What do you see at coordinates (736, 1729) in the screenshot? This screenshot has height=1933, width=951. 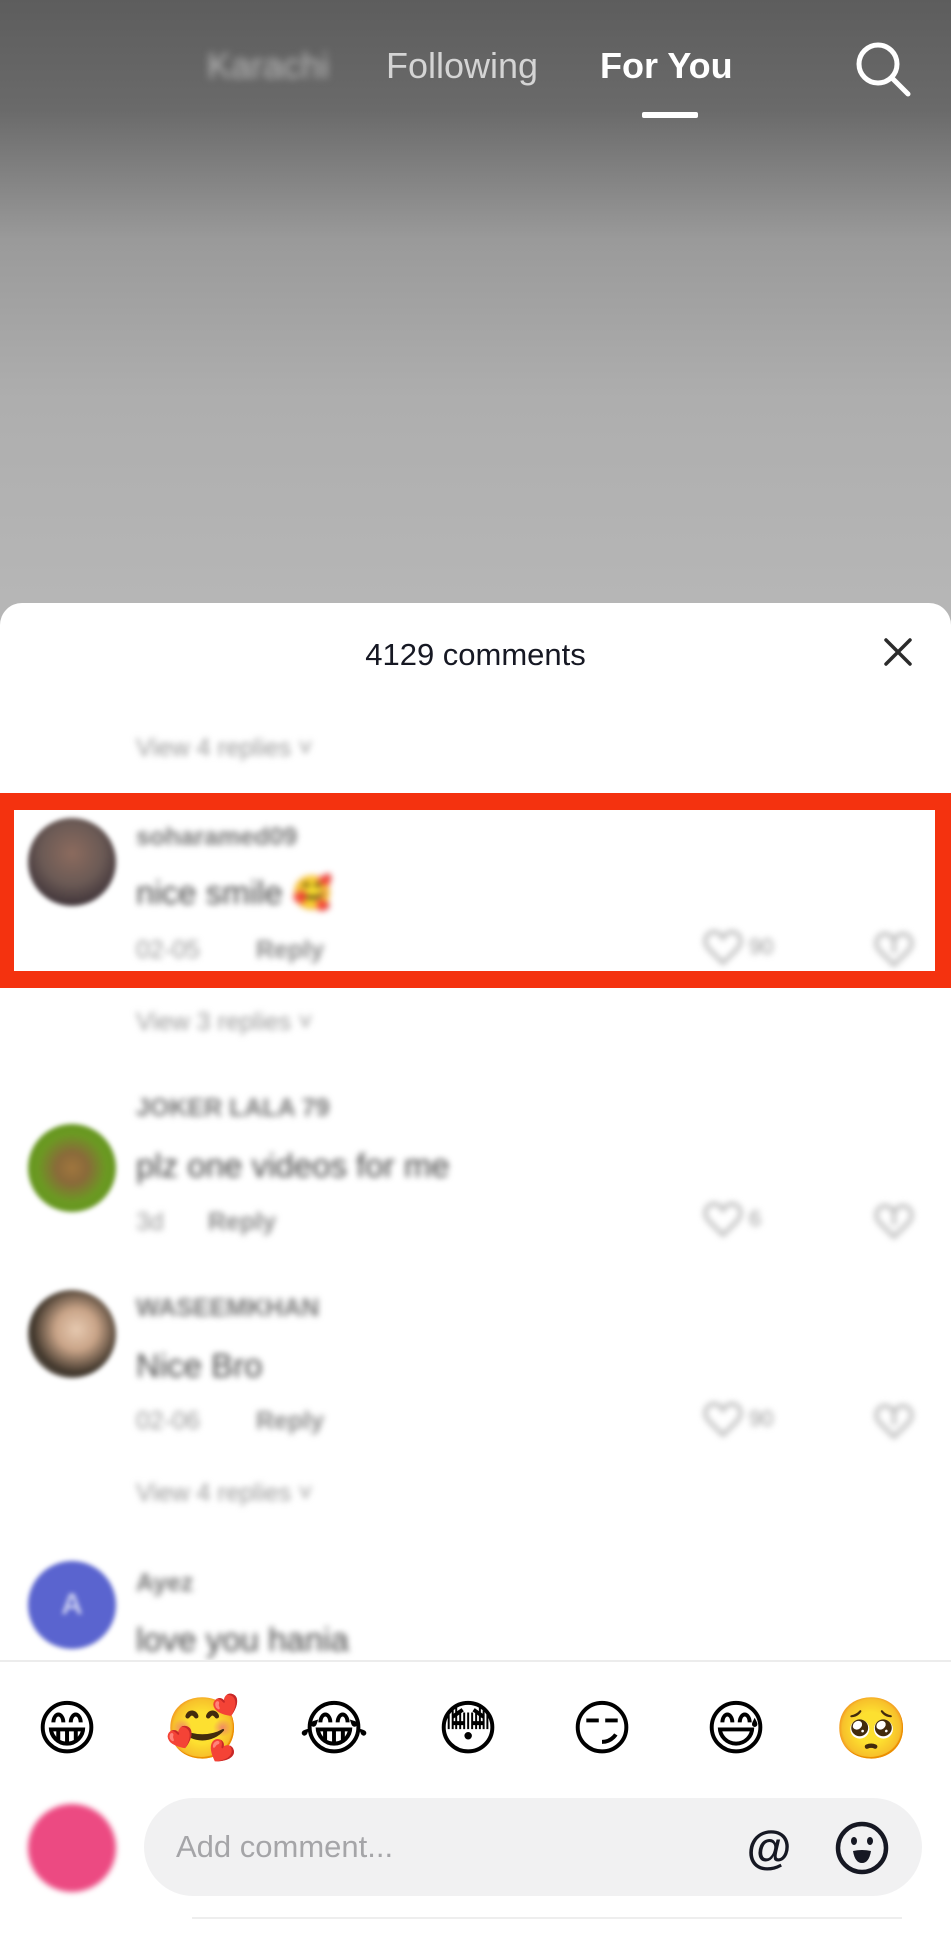 I see `emoji-sweat-smile: 😅` at bounding box center [736, 1729].